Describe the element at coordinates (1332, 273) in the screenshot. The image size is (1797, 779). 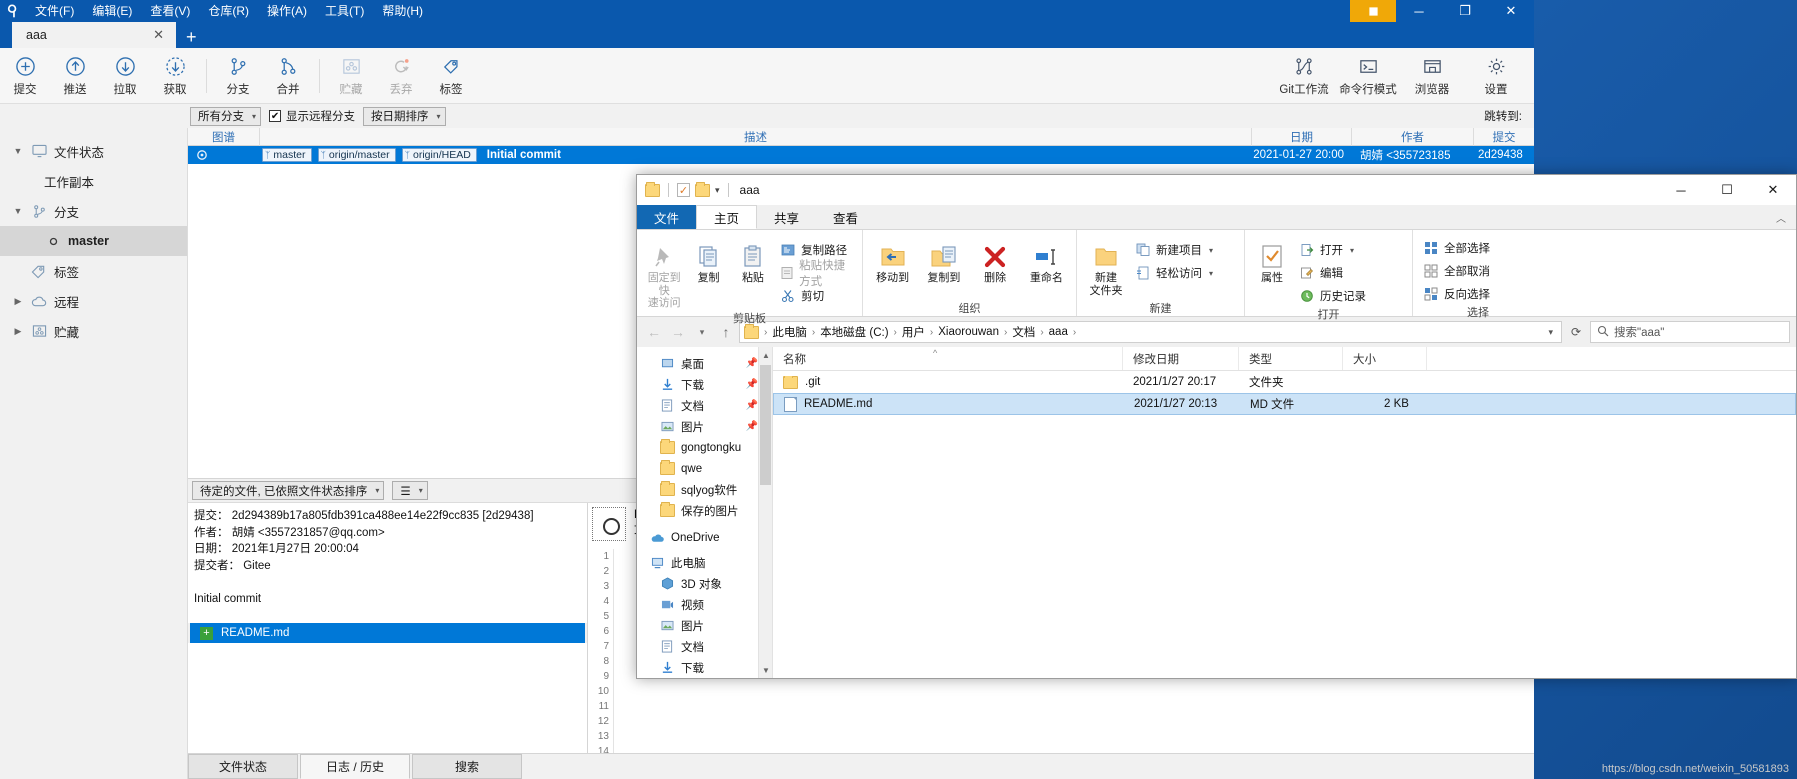
I see `edit-button: 编辑` at that location.